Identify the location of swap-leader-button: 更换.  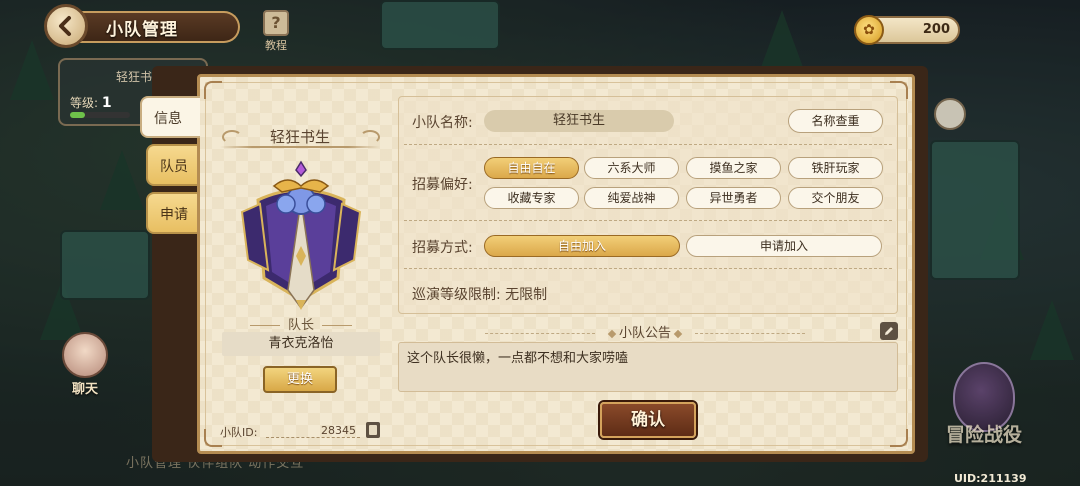
(300, 379).